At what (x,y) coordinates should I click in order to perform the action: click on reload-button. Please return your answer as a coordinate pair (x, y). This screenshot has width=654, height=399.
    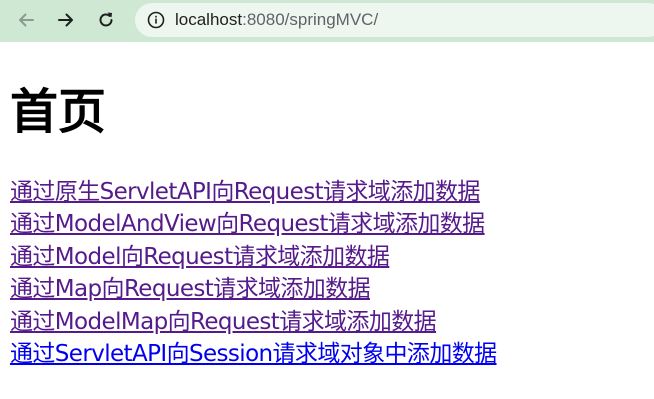
    Looking at the image, I should click on (106, 20).